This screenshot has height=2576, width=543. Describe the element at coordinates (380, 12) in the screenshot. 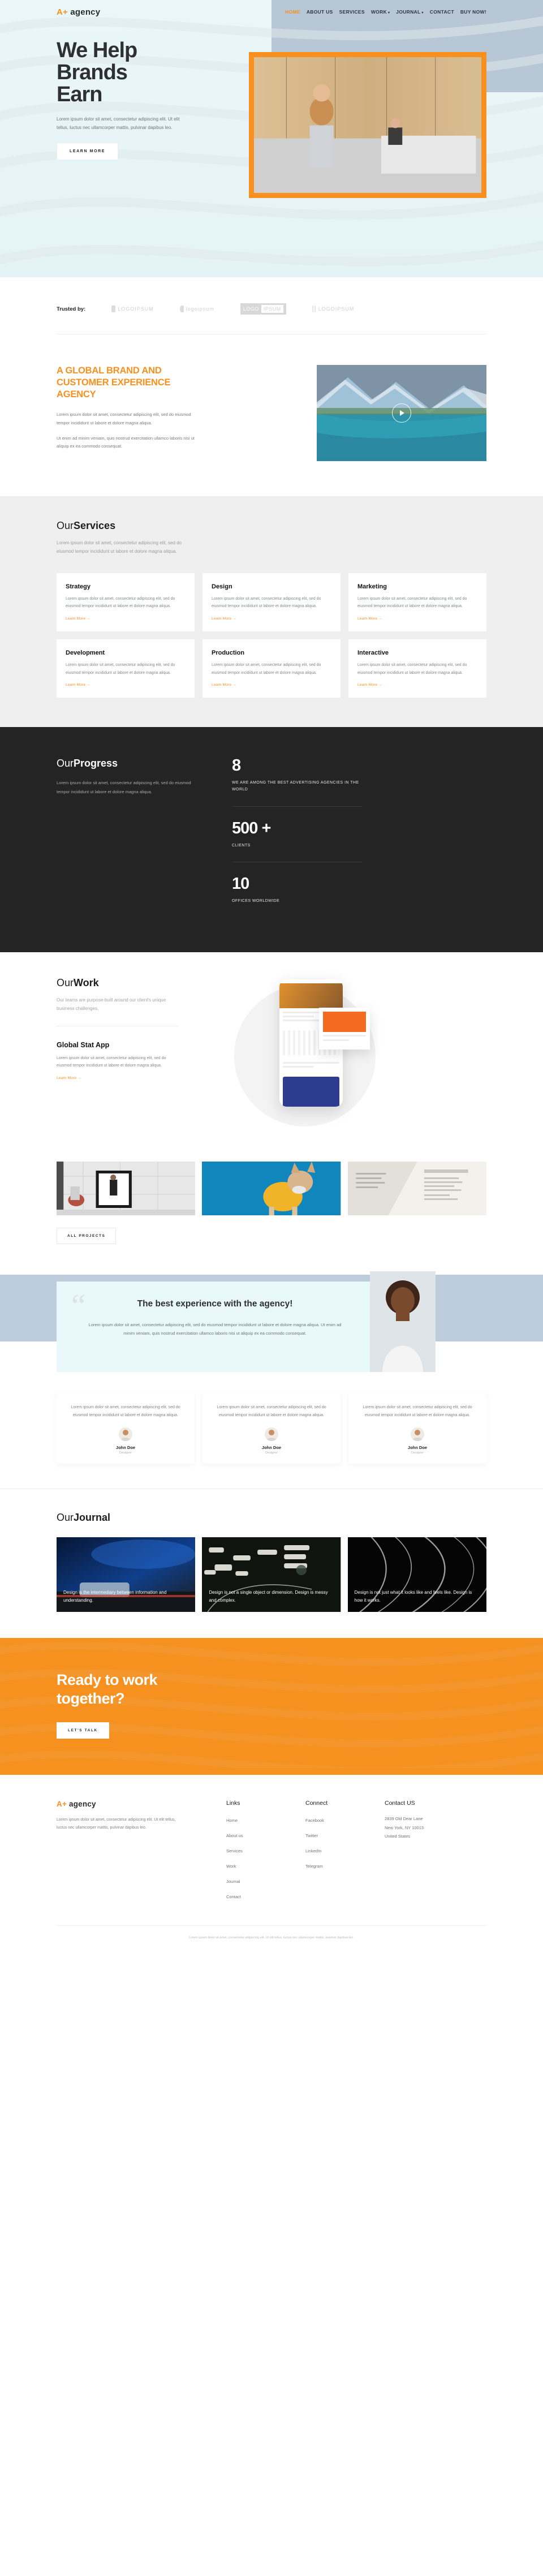

I see `nav-item-work: WORK ▾` at that location.